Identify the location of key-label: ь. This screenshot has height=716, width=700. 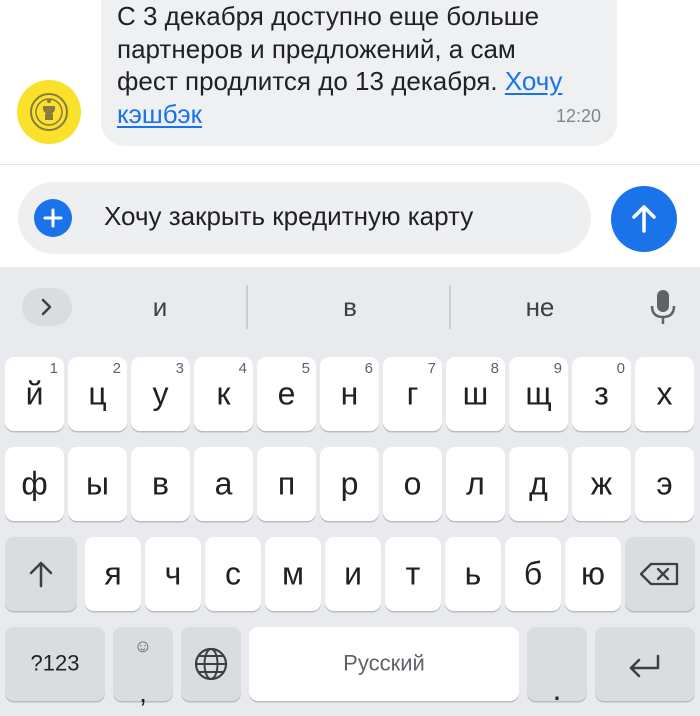
(473, 573).